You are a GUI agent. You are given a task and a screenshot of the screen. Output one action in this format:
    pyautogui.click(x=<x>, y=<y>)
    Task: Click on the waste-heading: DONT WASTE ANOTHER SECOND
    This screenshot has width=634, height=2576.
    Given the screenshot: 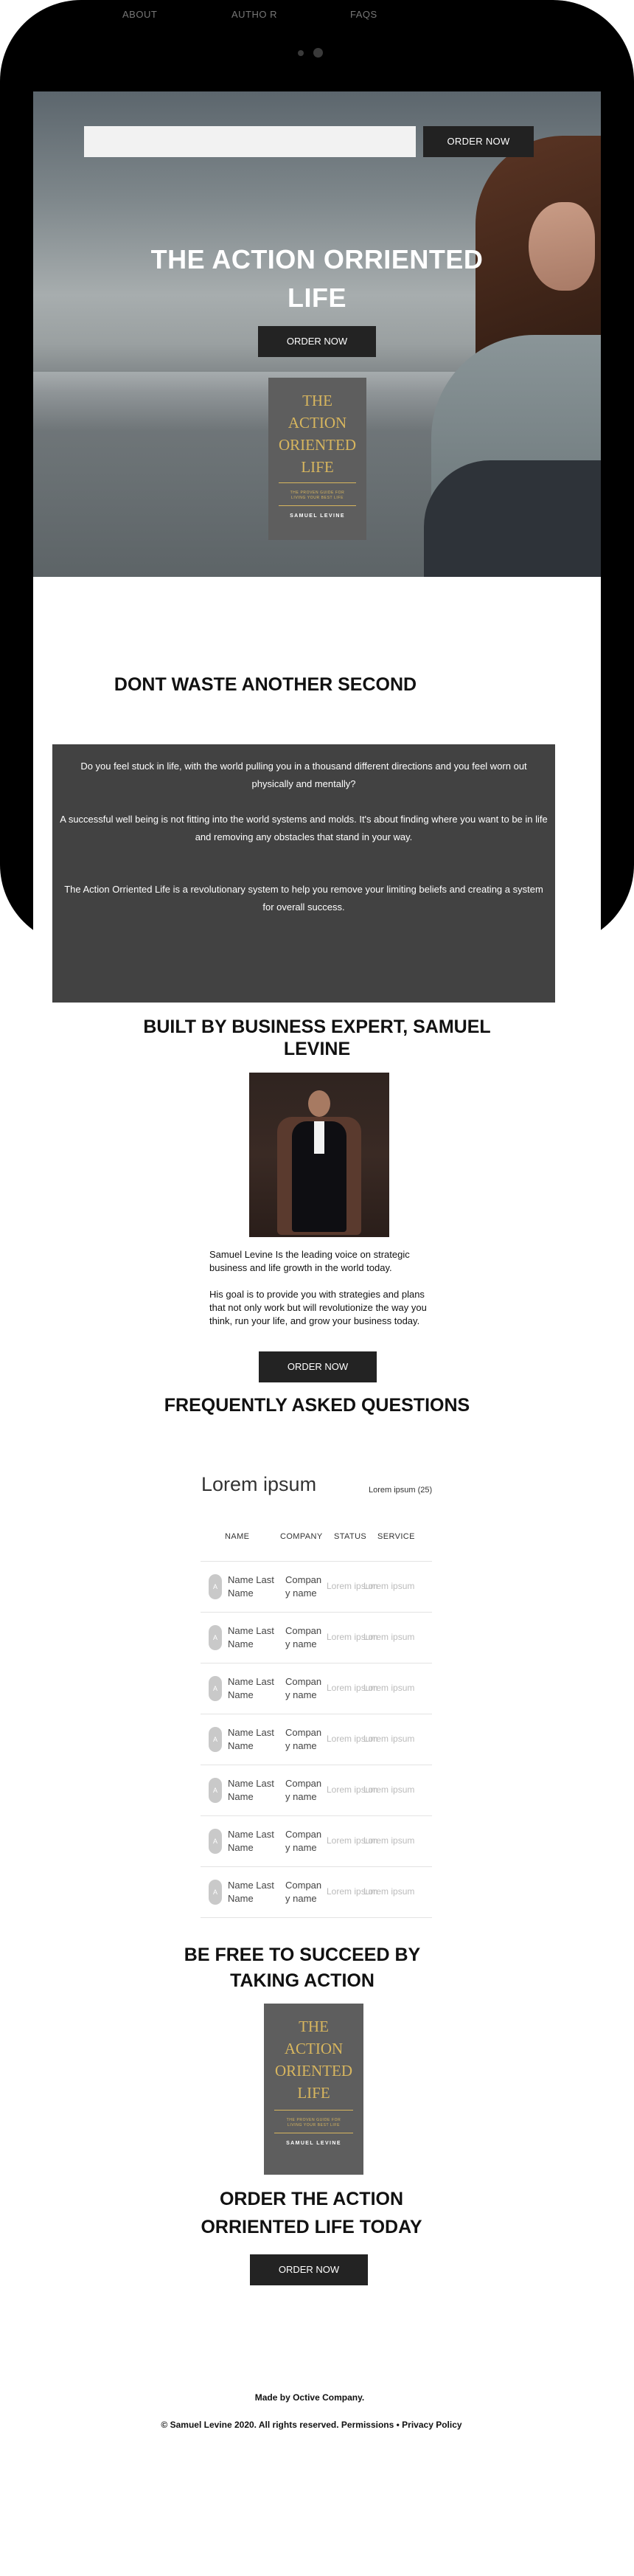 What is the action you would take?
    pyautogui.click(x=265, y=685)
    